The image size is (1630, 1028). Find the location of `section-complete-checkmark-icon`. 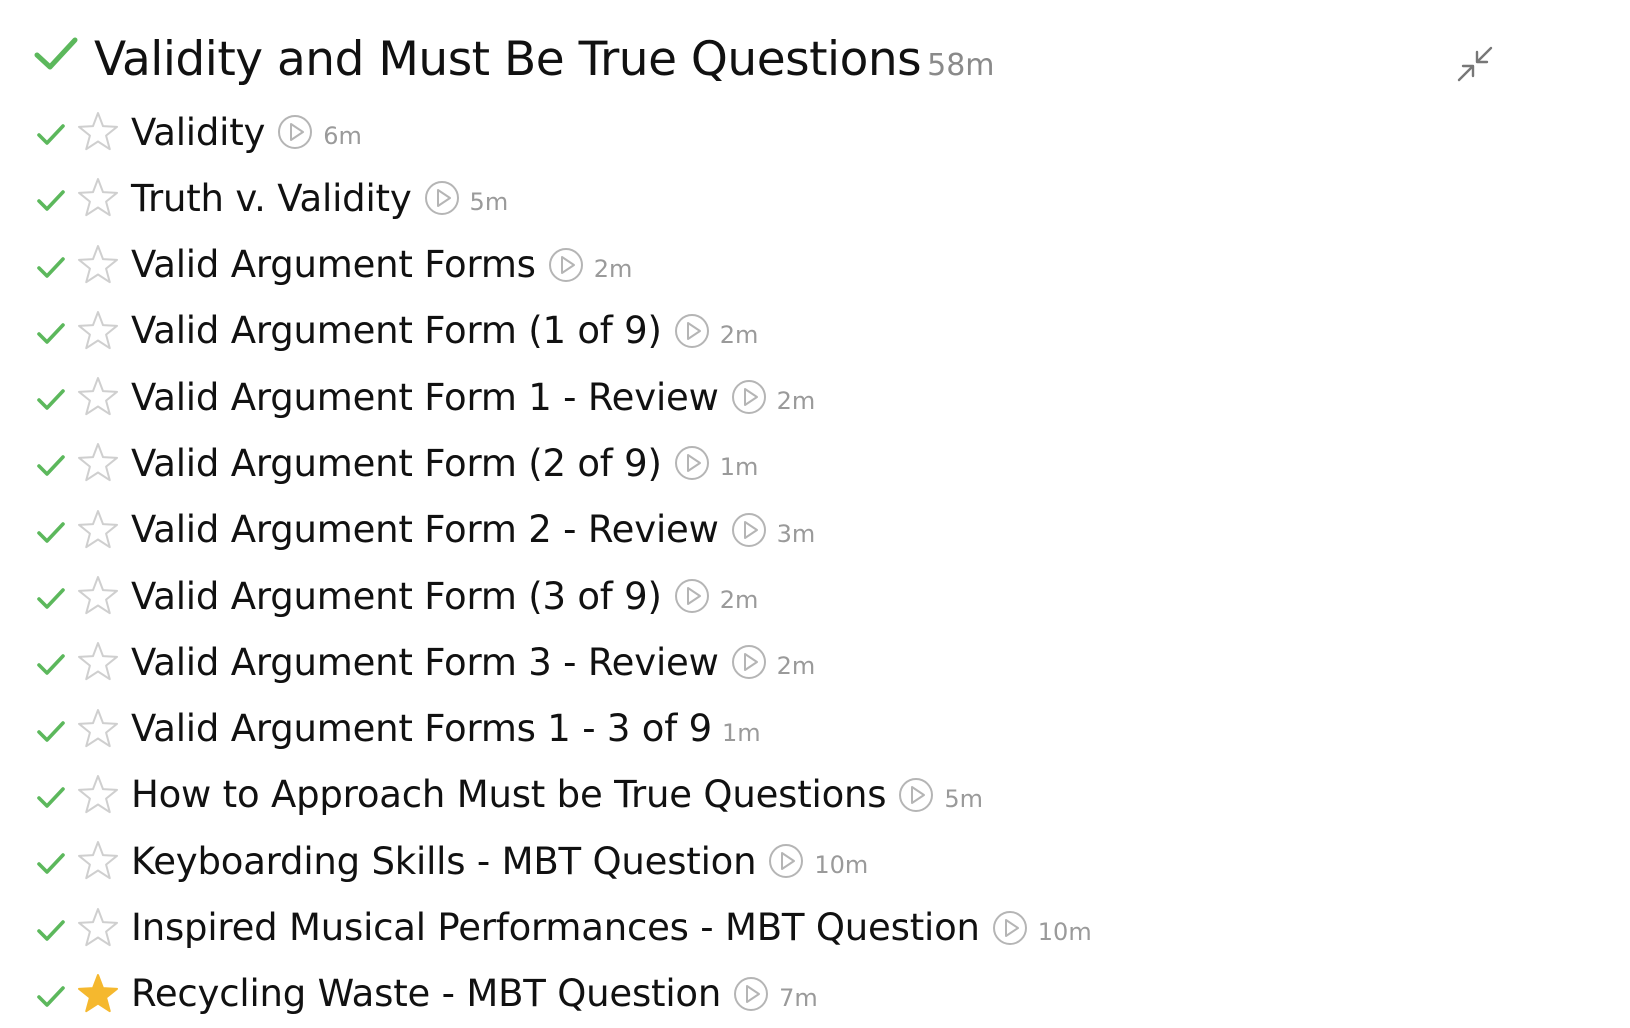

section-complete-checkmark-icon is located at coordinates (56, 54).